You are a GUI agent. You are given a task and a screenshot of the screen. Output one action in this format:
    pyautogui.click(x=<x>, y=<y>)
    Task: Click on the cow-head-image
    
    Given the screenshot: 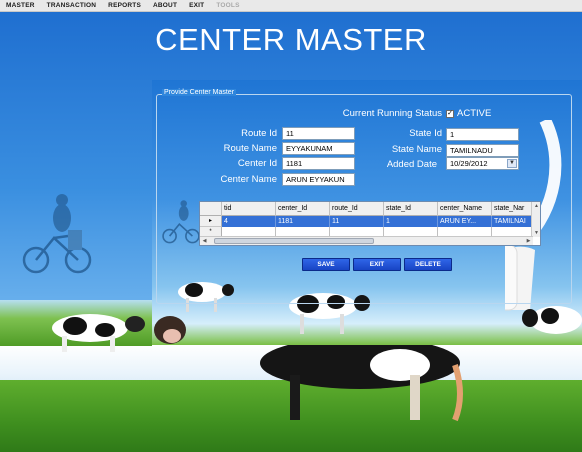 What is the action you would take?
    pyautogui.click(x=170, y=330)
    